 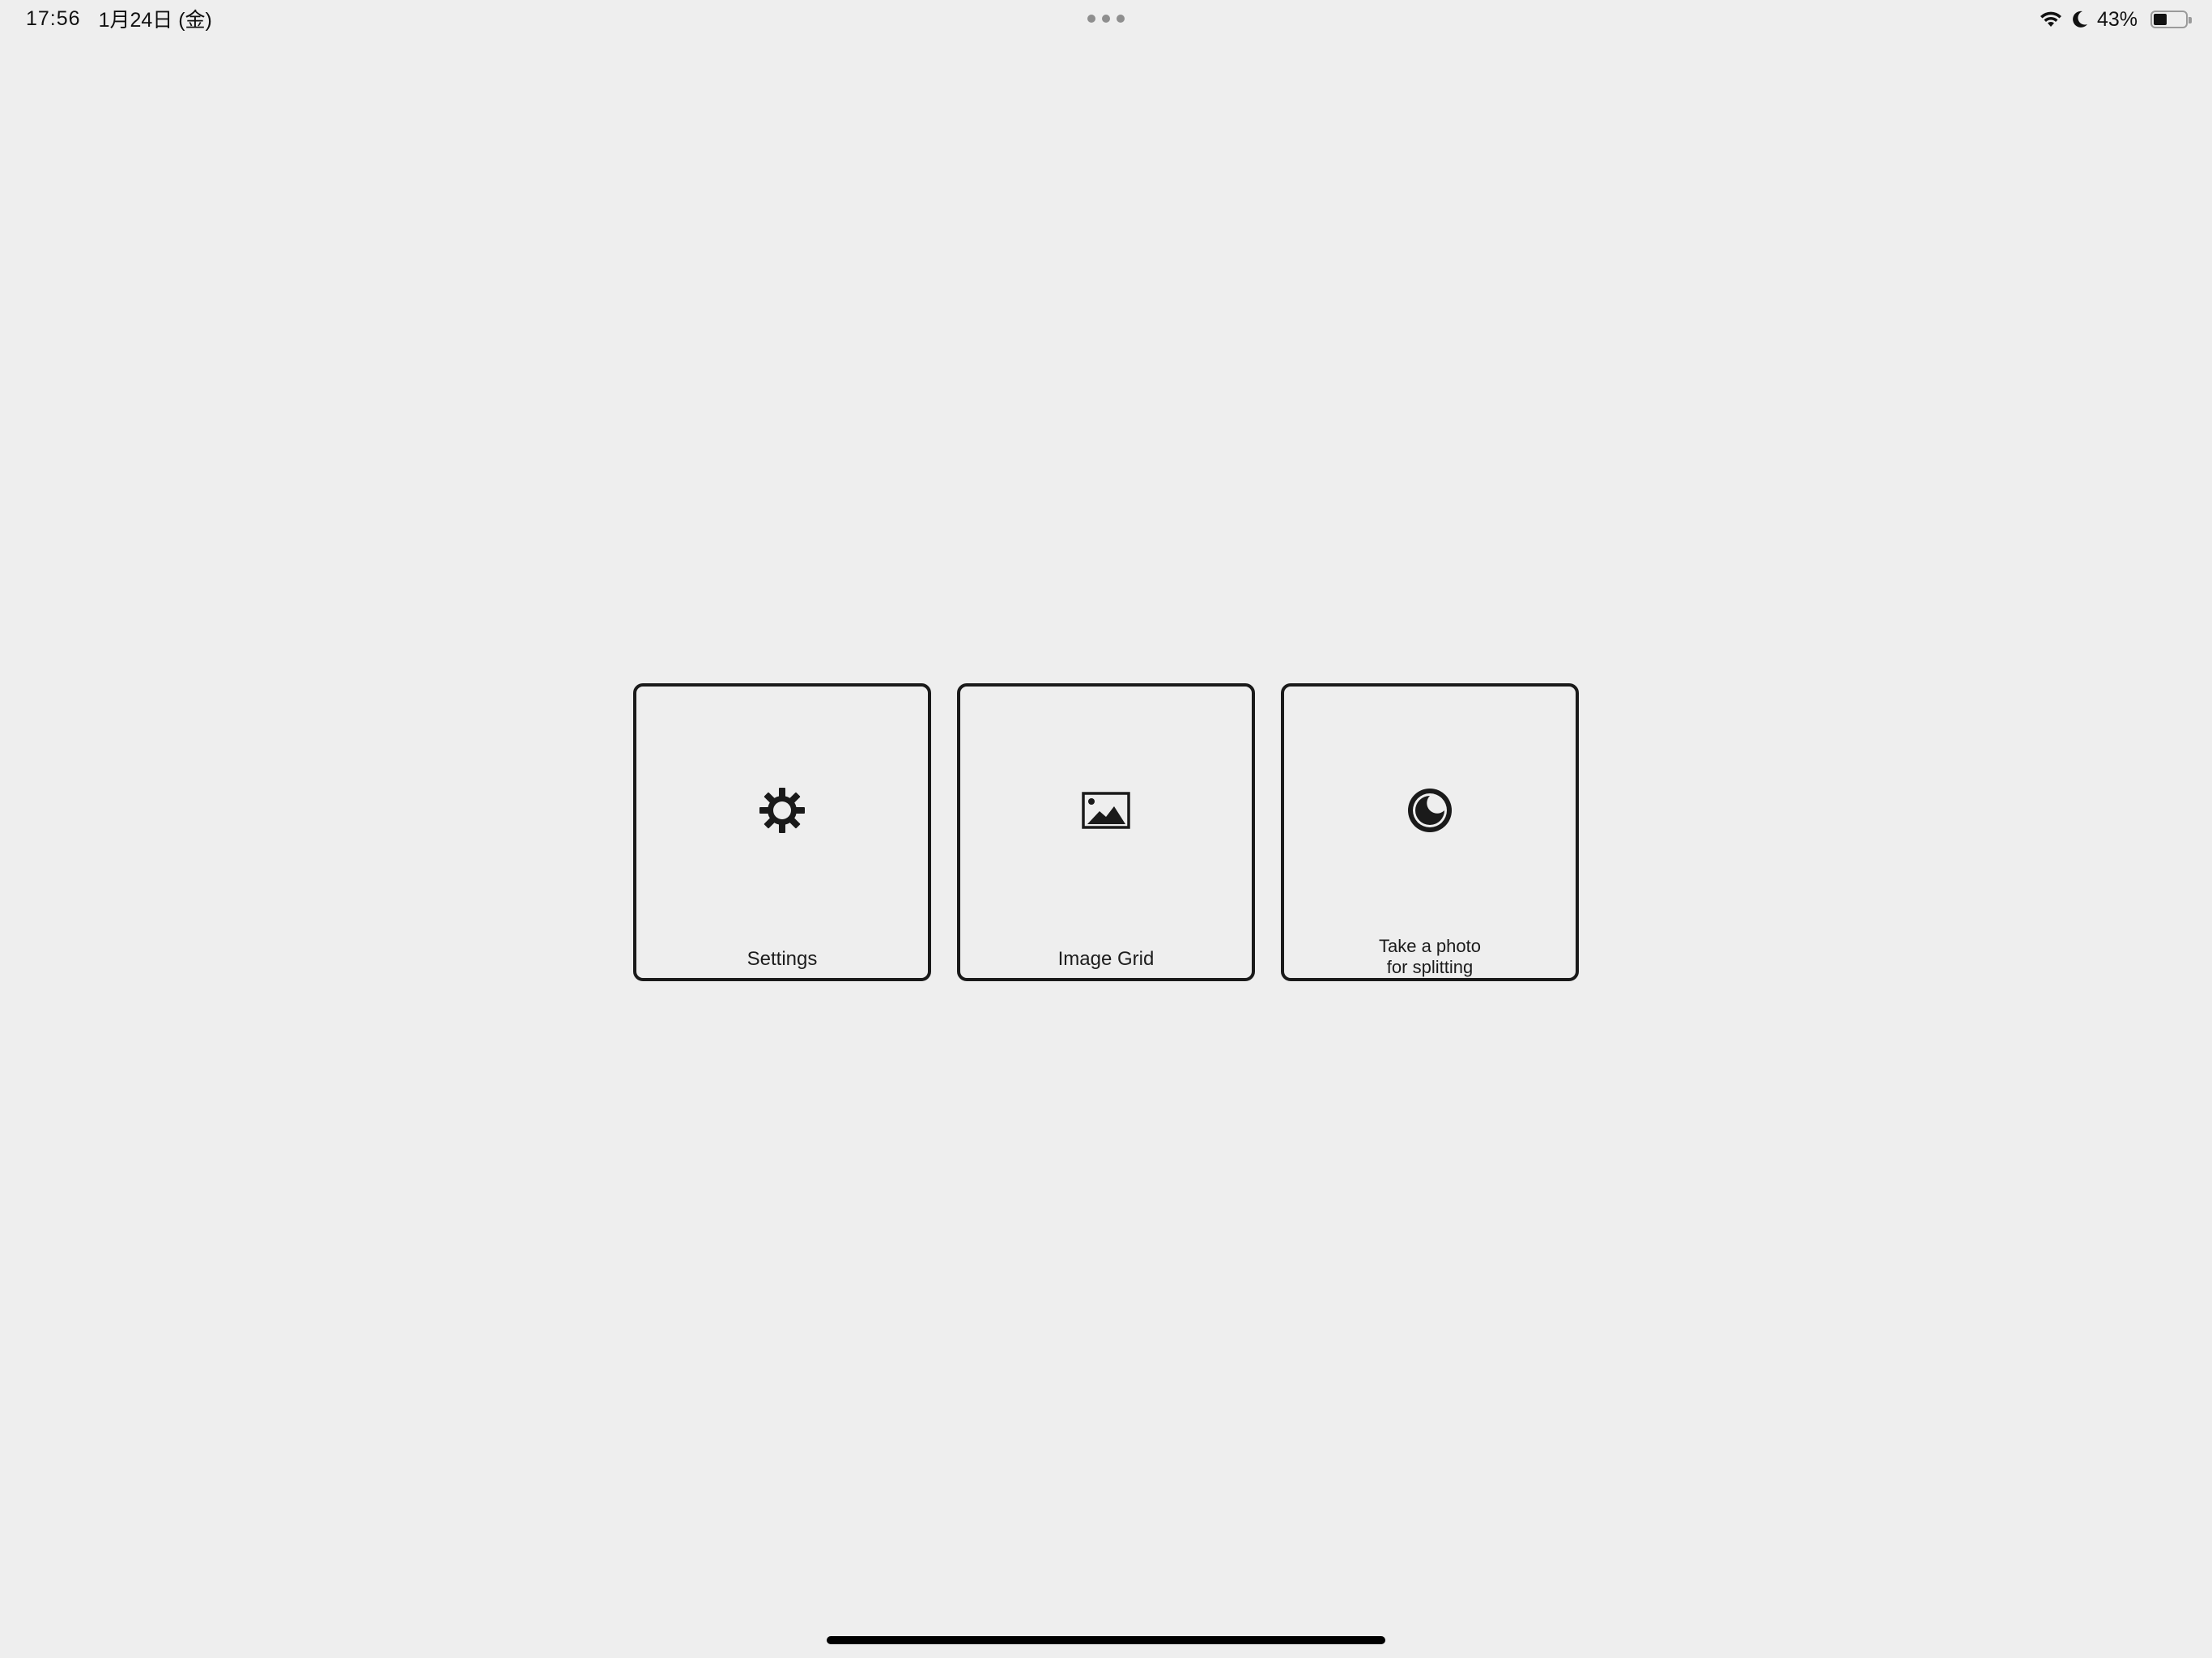 I want to click on status-time: 17:56, so click(x=54, y=18).